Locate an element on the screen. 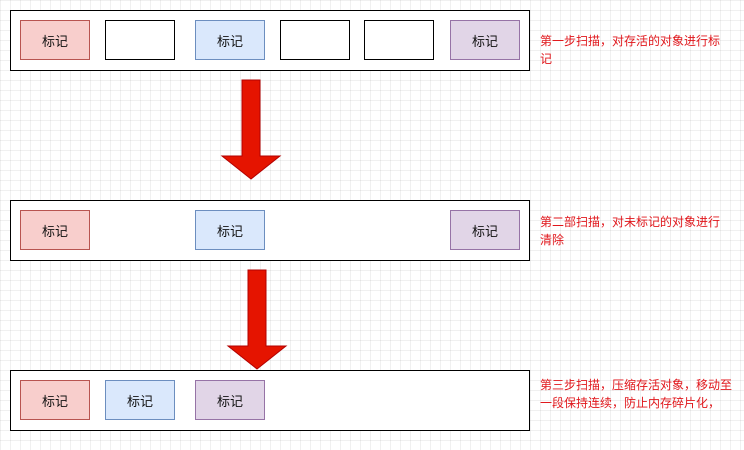 Image resolution: width=744 pixels, height=450 pixels. step-1-note: 第一步扫描，对存活的对象进行标记 is located at coordinates (630, 50).